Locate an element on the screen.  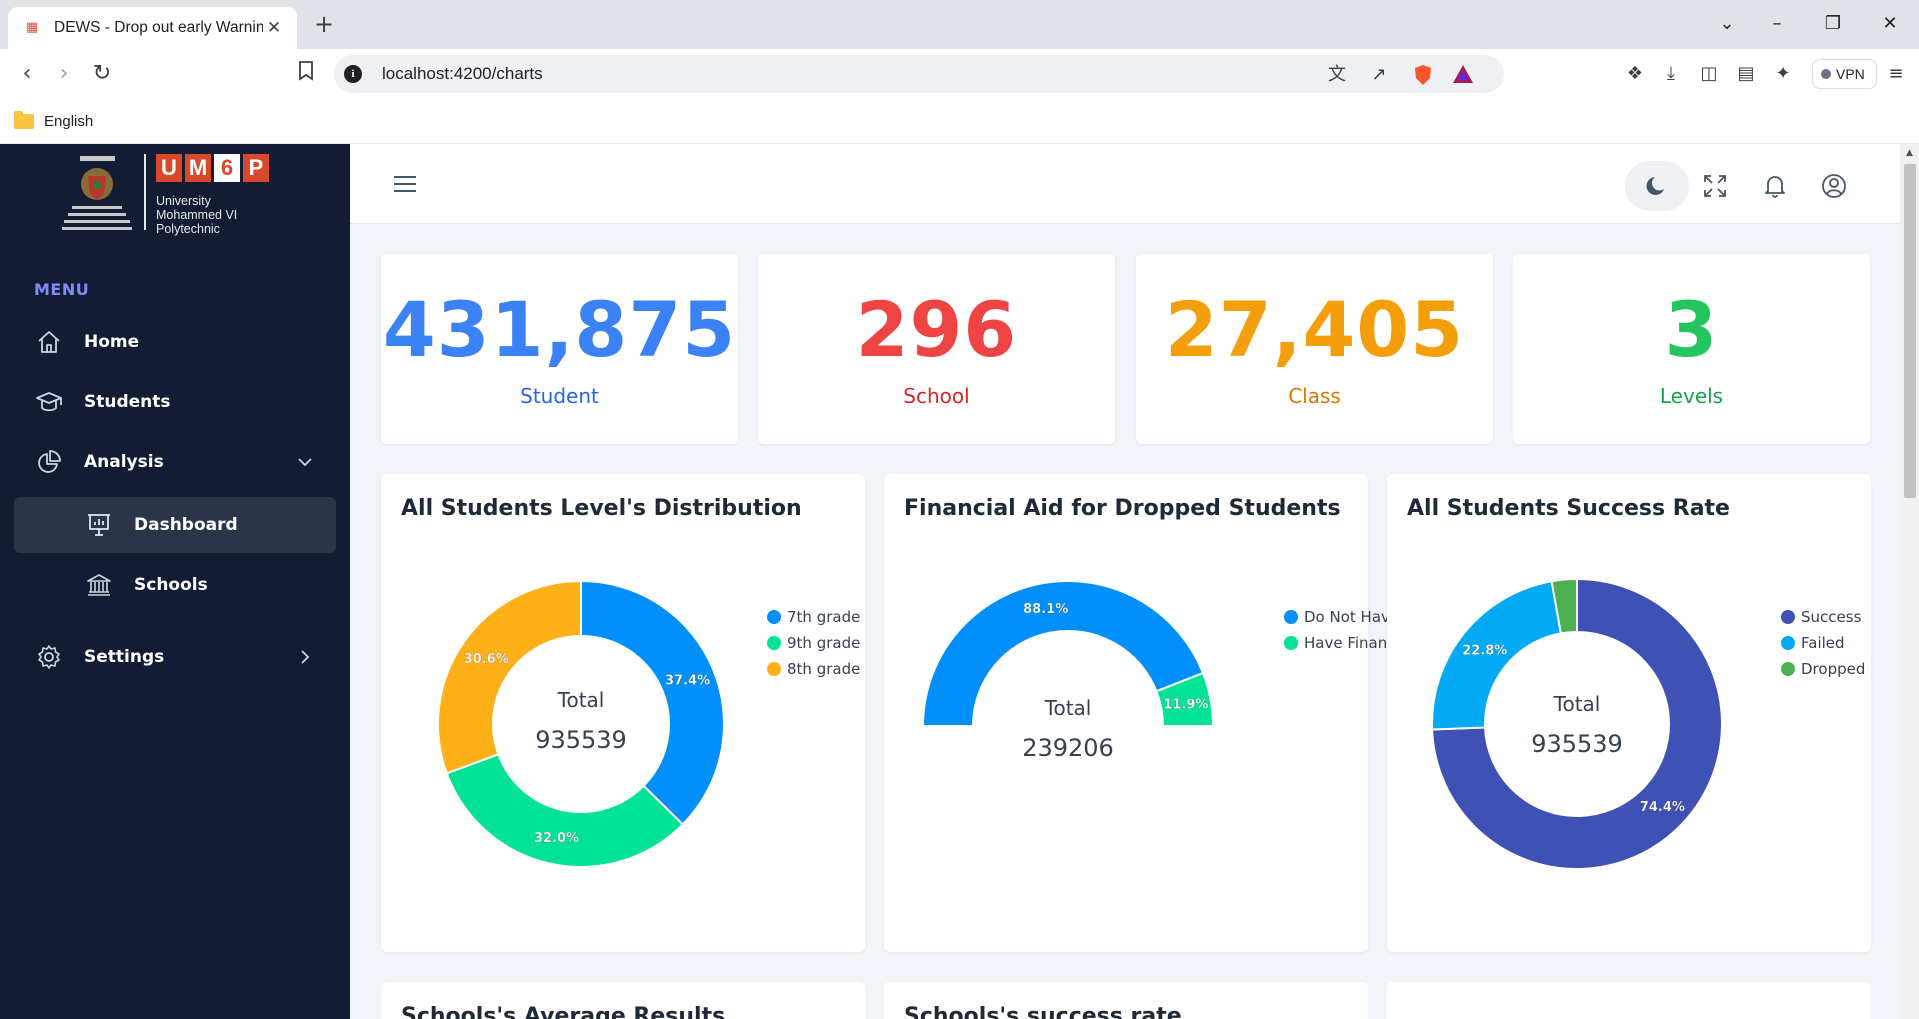
user-profile-button is located at coordinates (1834, 186).